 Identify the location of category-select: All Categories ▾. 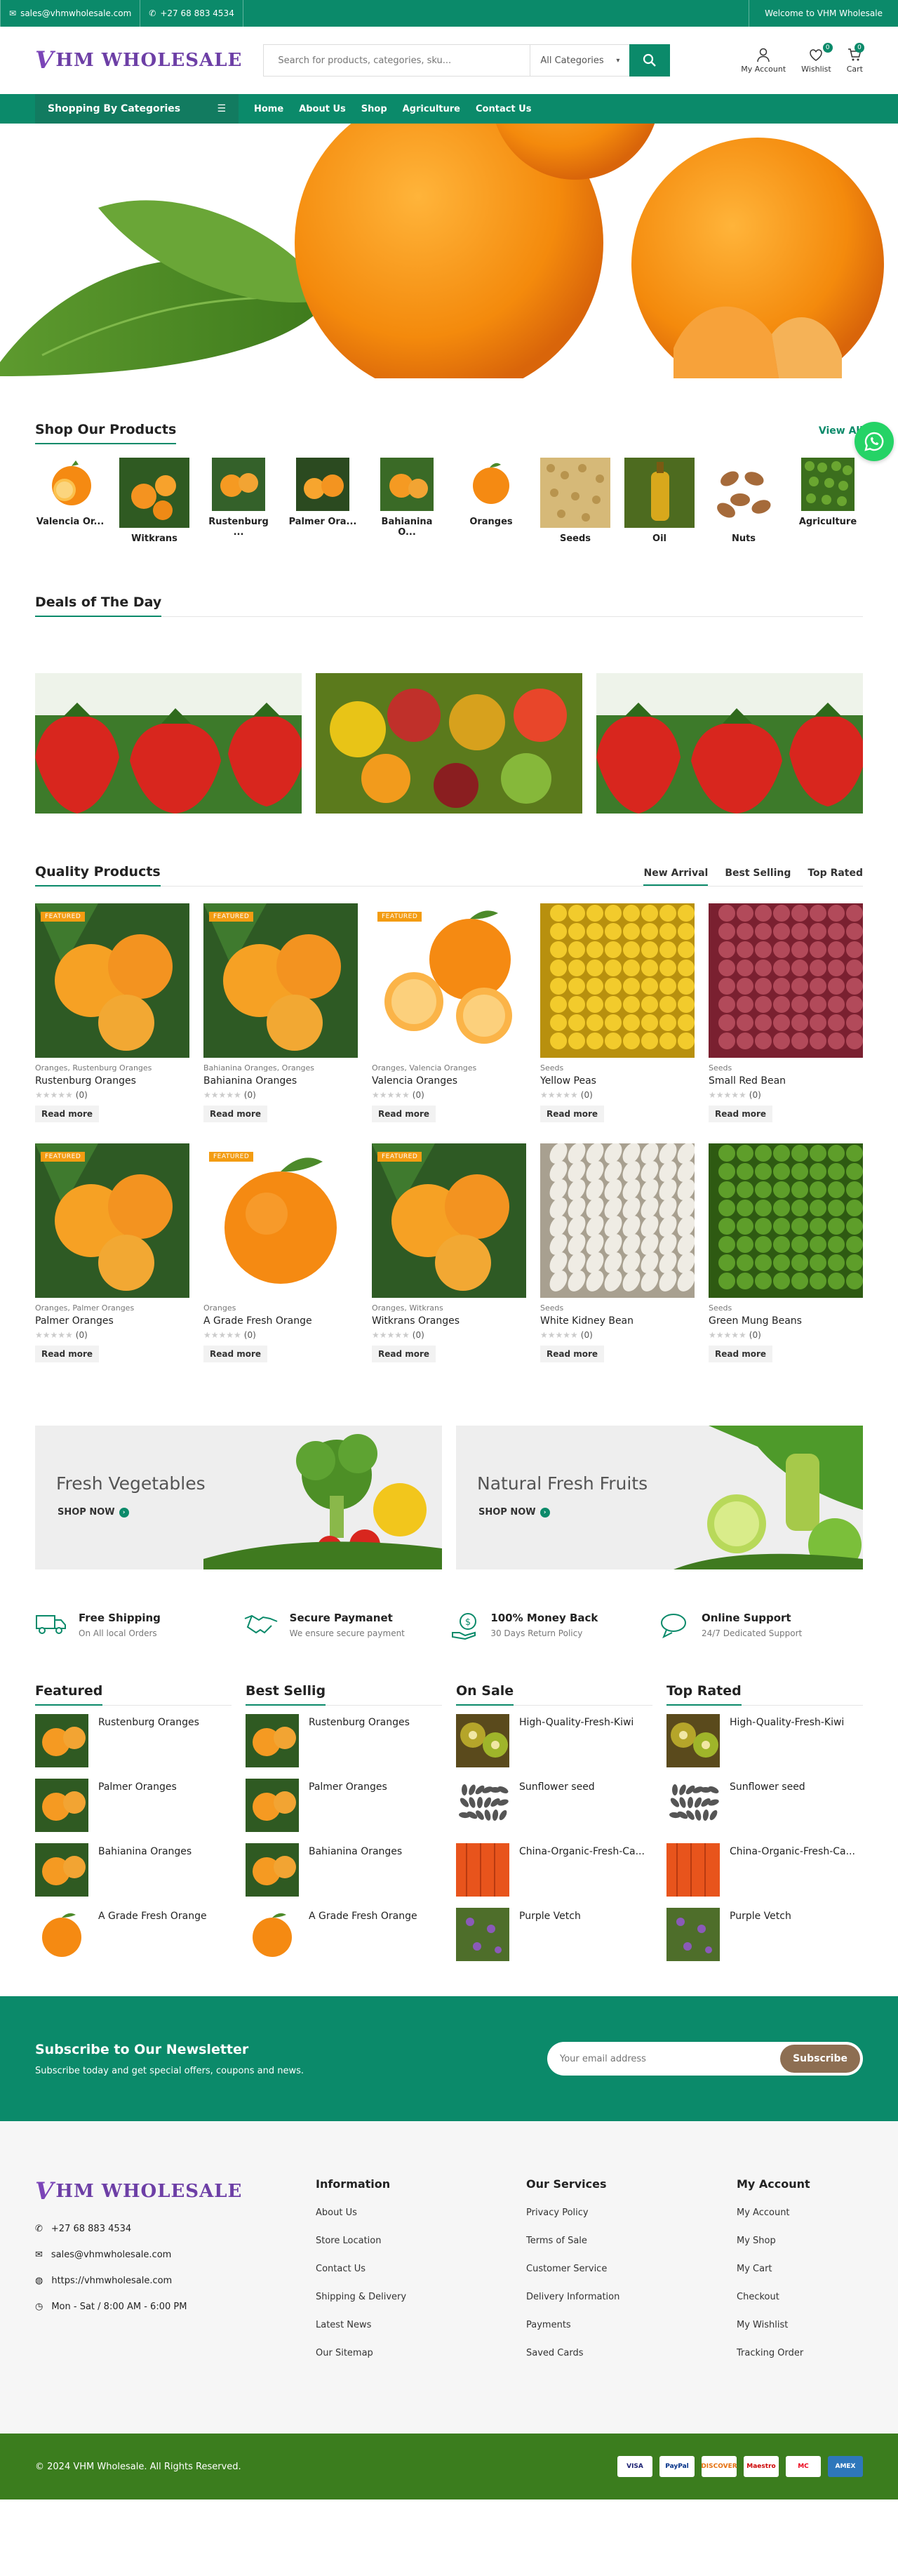
(579, 61).